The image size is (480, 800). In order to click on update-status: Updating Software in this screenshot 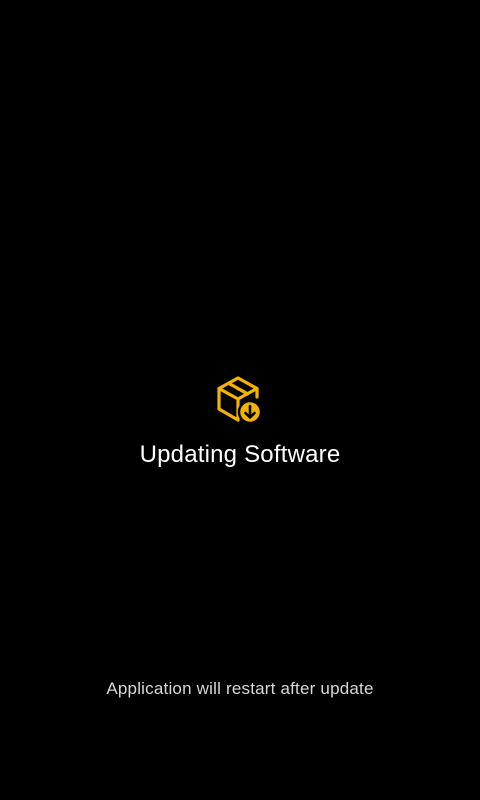, I will do `click(240, 423)`.